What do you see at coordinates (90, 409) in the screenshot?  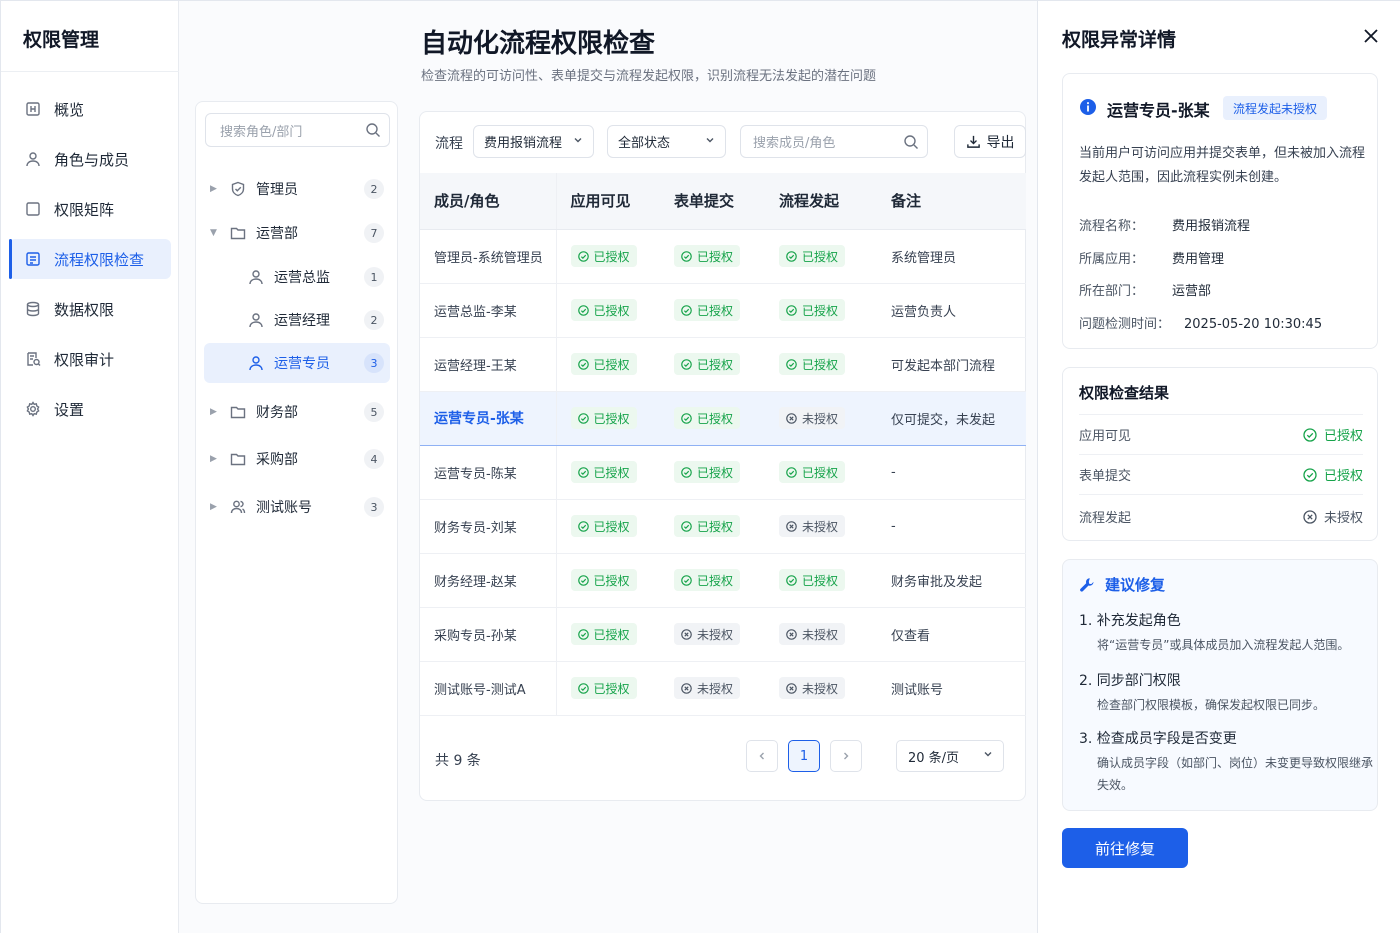 I see `sidebar-item-settings: 设置` at bounding box center [90, 409].